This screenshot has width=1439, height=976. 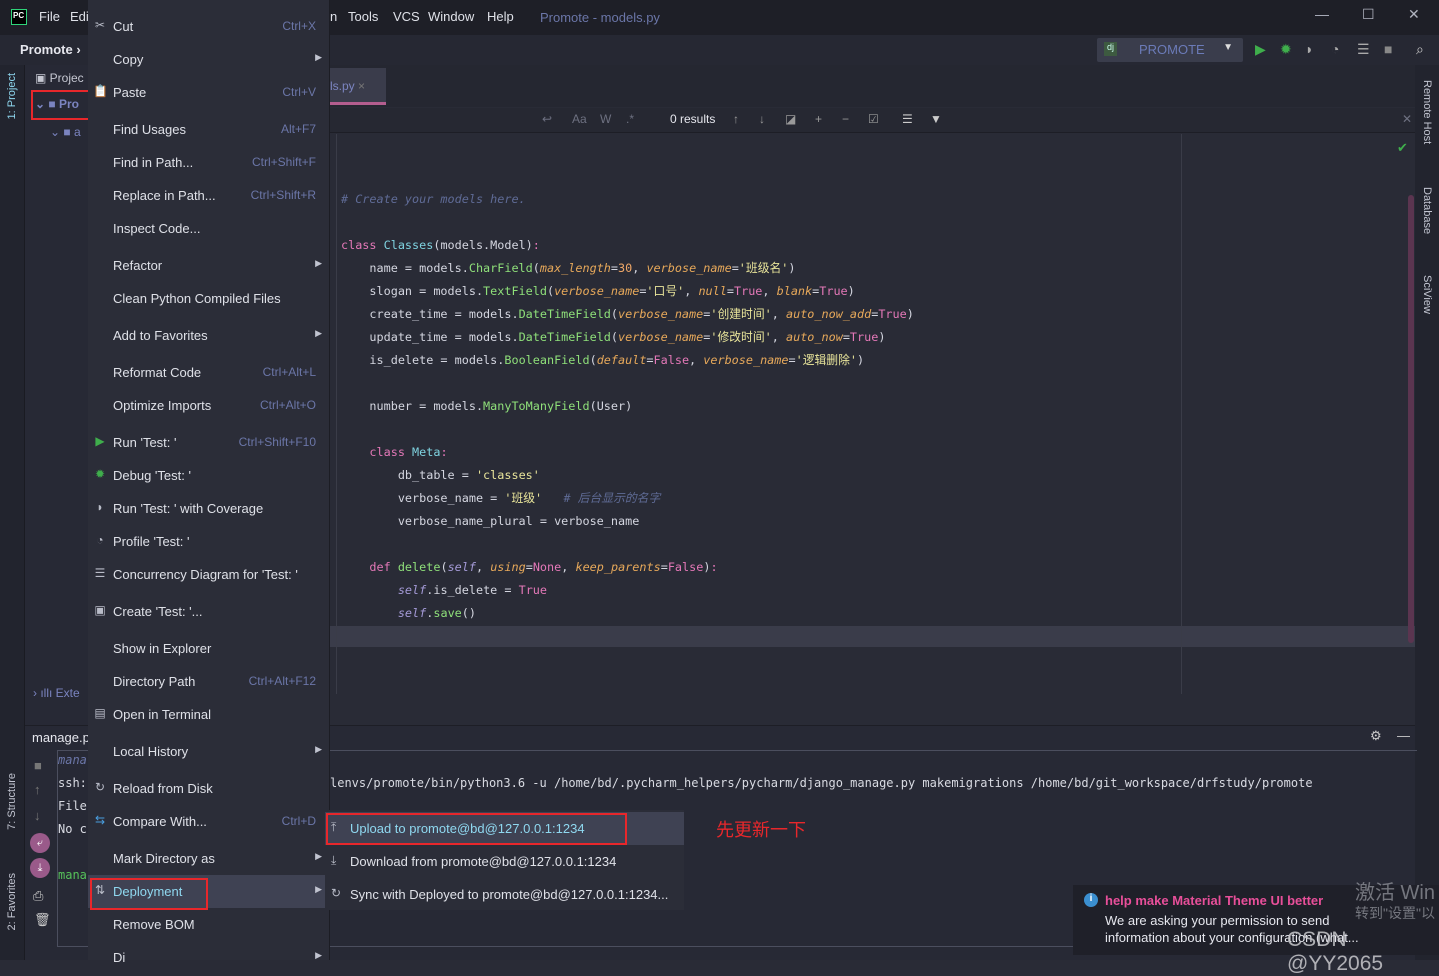 What do you see at coordinates (209, 335) in the screenshot?
I see `menu-item-add-to-favorites: Add to Favorites ▶` at bounding box center [209, 335].